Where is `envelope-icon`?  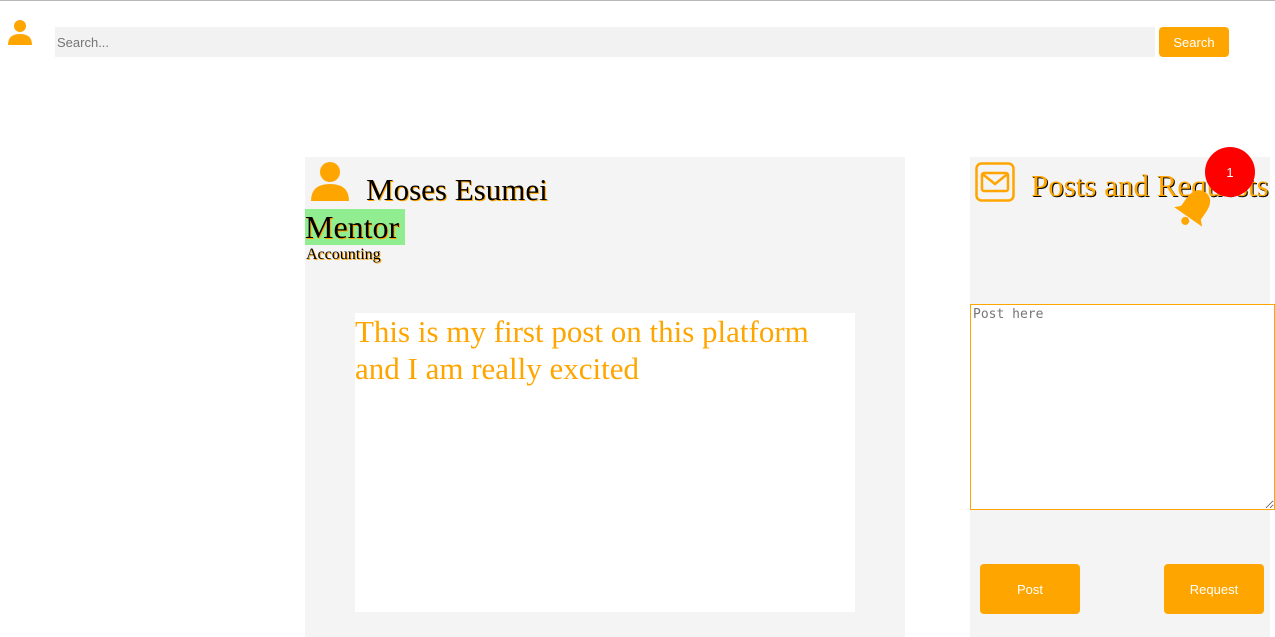
envelope-icon is located at coordinates (995, 182).